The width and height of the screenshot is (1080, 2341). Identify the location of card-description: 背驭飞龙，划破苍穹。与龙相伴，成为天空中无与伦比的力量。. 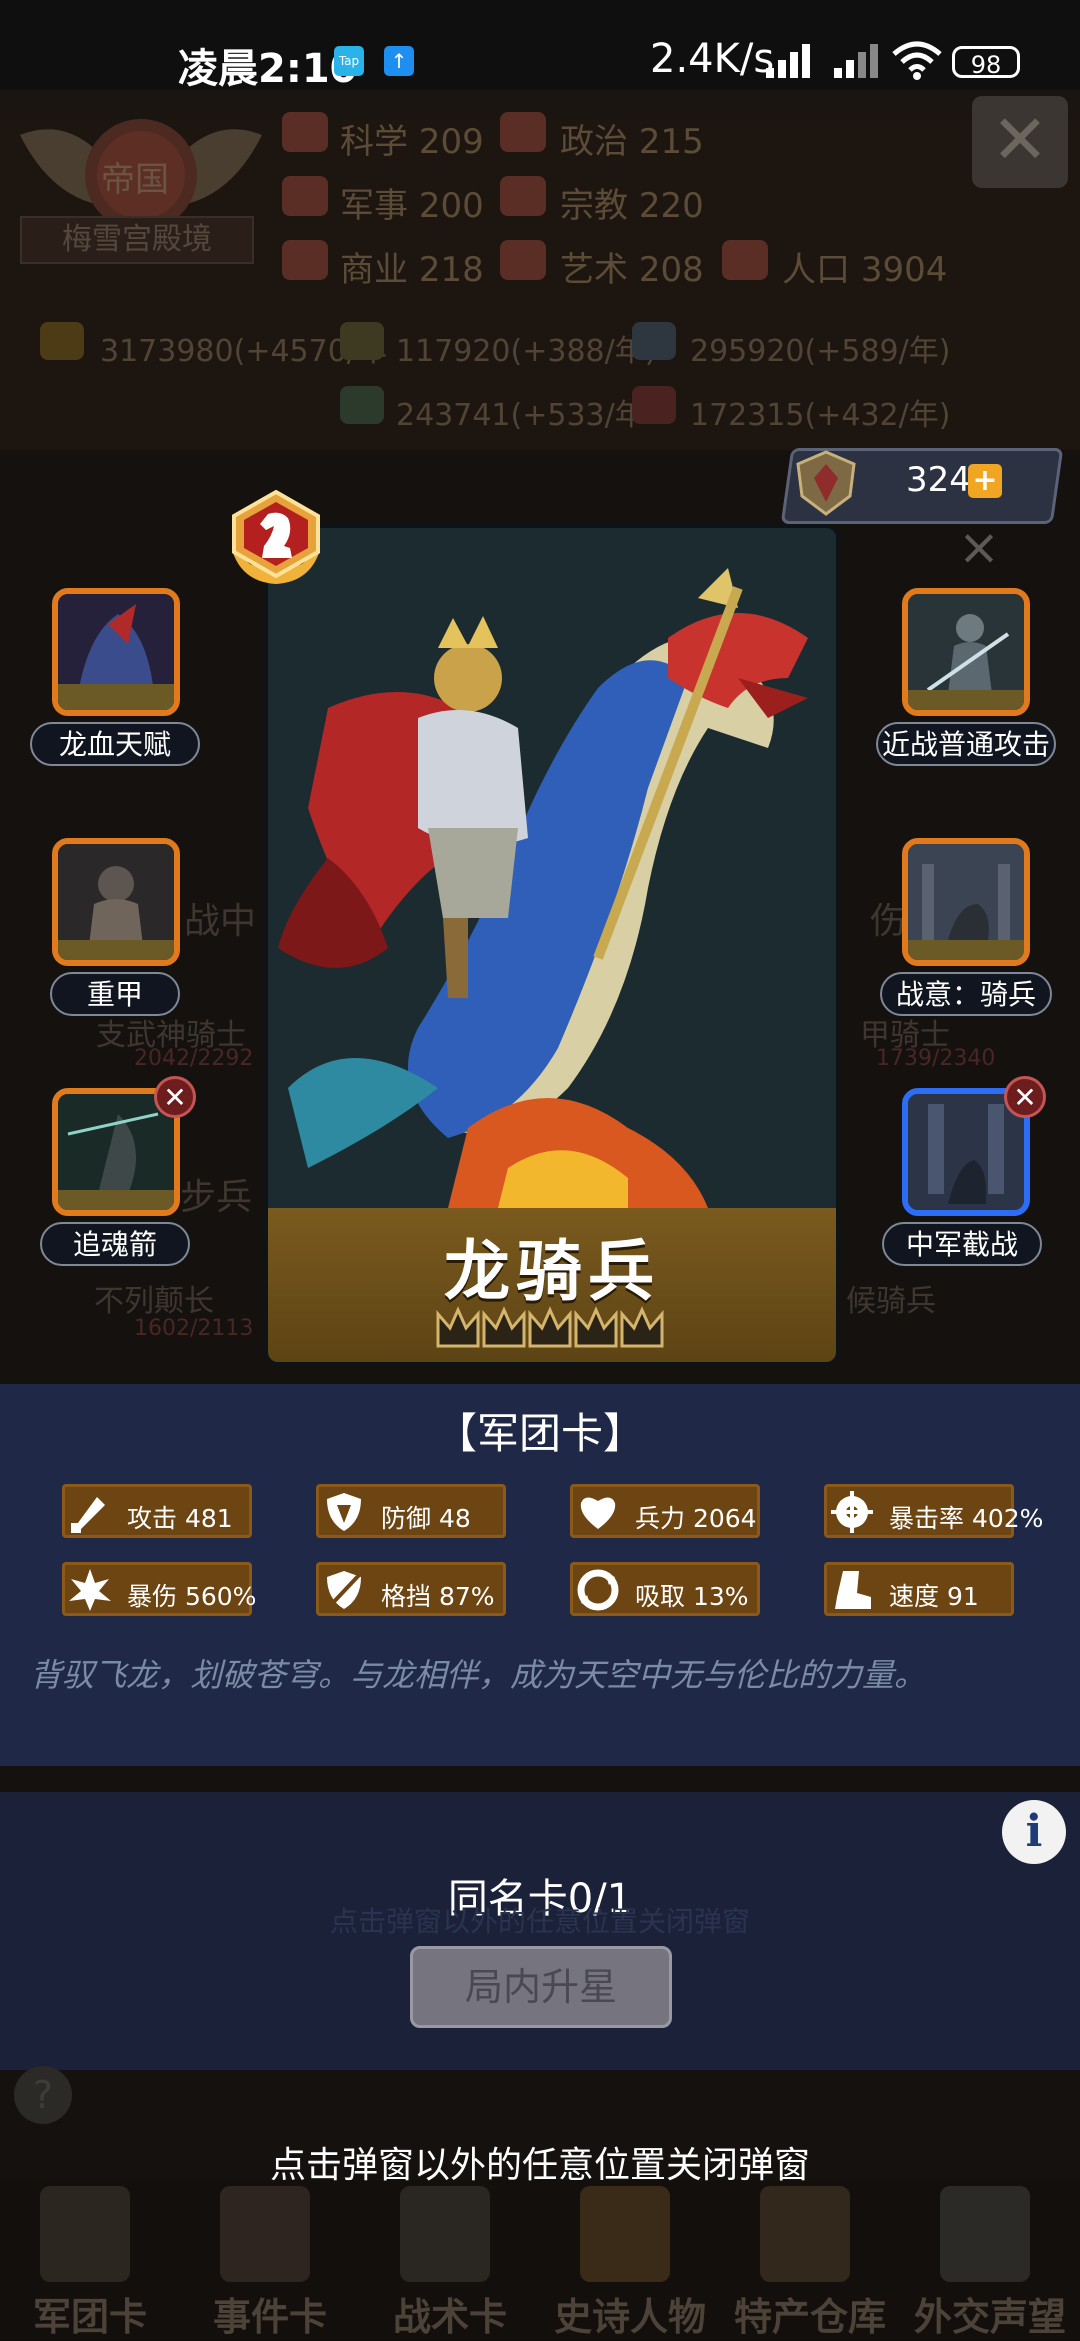
(478, 1675).